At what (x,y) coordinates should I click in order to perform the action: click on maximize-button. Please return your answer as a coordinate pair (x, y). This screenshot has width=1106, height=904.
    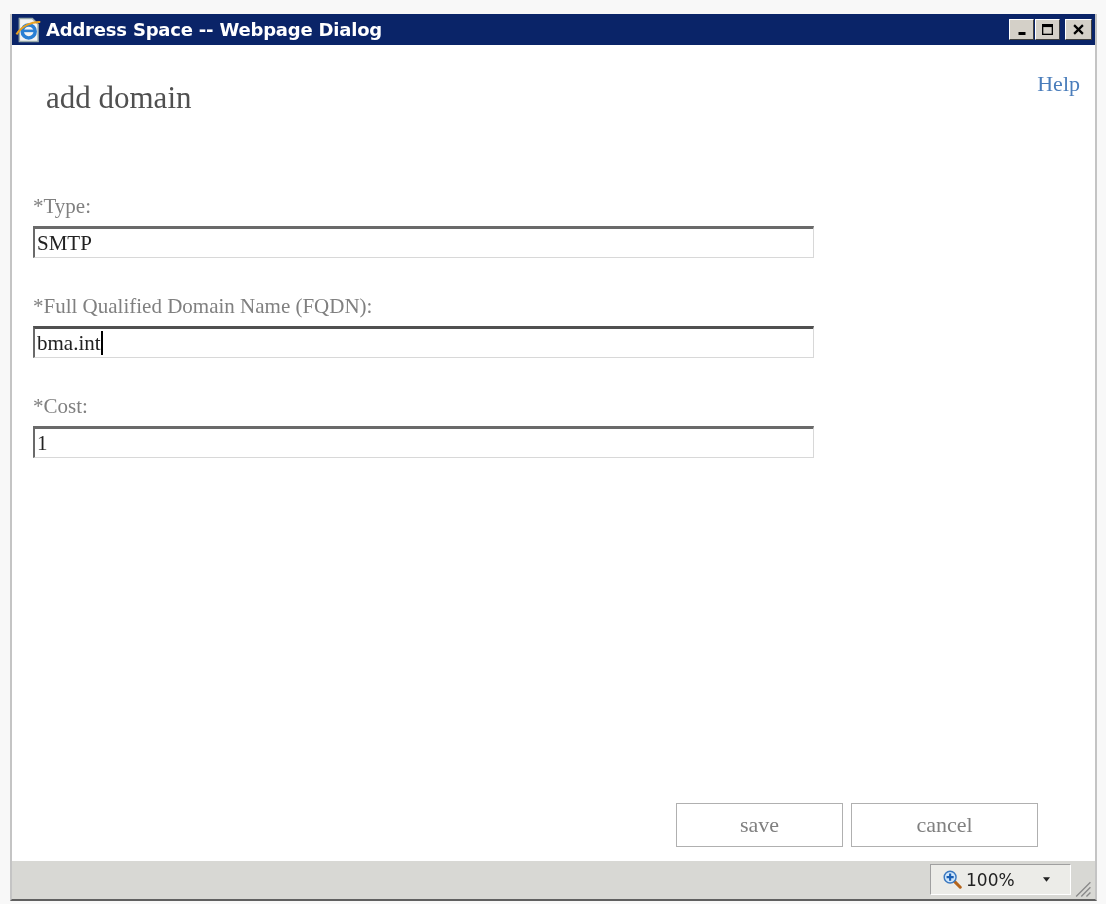
    Looking at the image, I should click on (1047, 29).